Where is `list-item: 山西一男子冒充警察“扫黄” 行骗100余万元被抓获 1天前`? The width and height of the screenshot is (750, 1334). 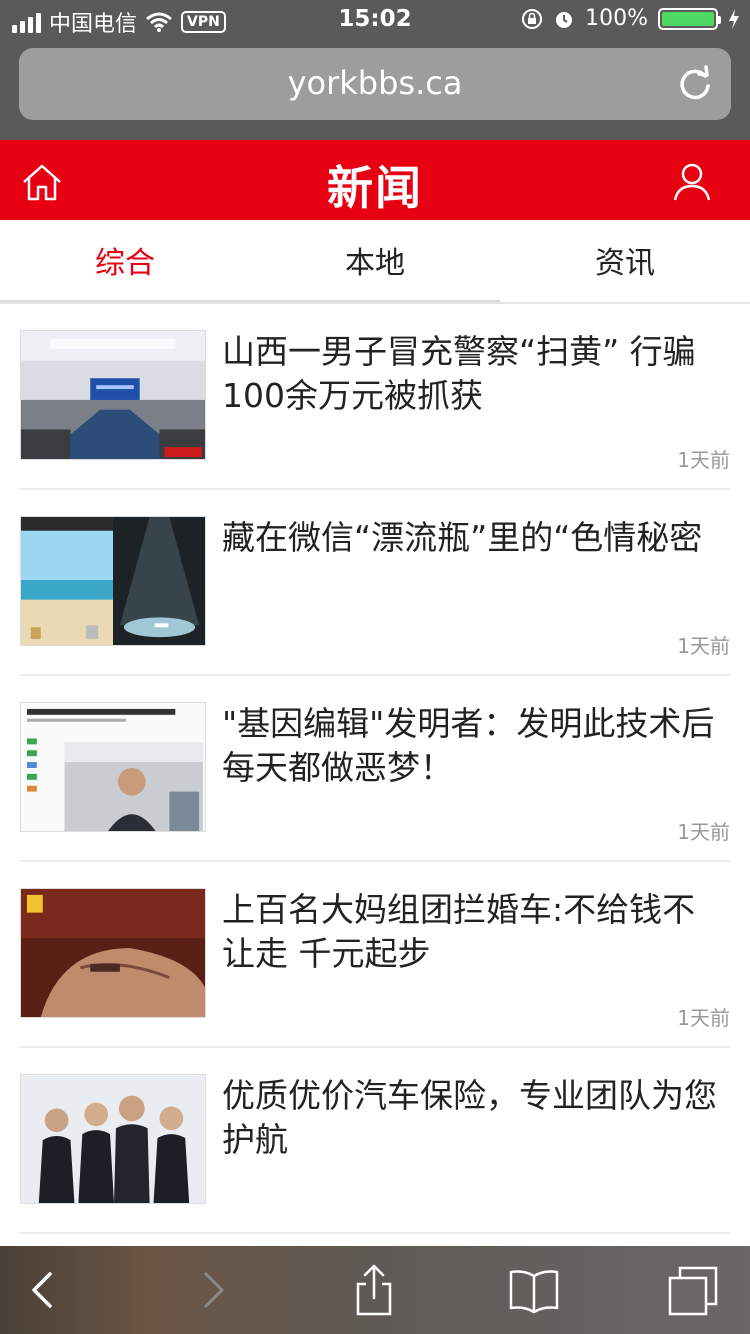 list-item: 山西一男子冒充警察“扫黄” 行骗100余万元被抓获 1天前 is located at coordinates (375, 397).